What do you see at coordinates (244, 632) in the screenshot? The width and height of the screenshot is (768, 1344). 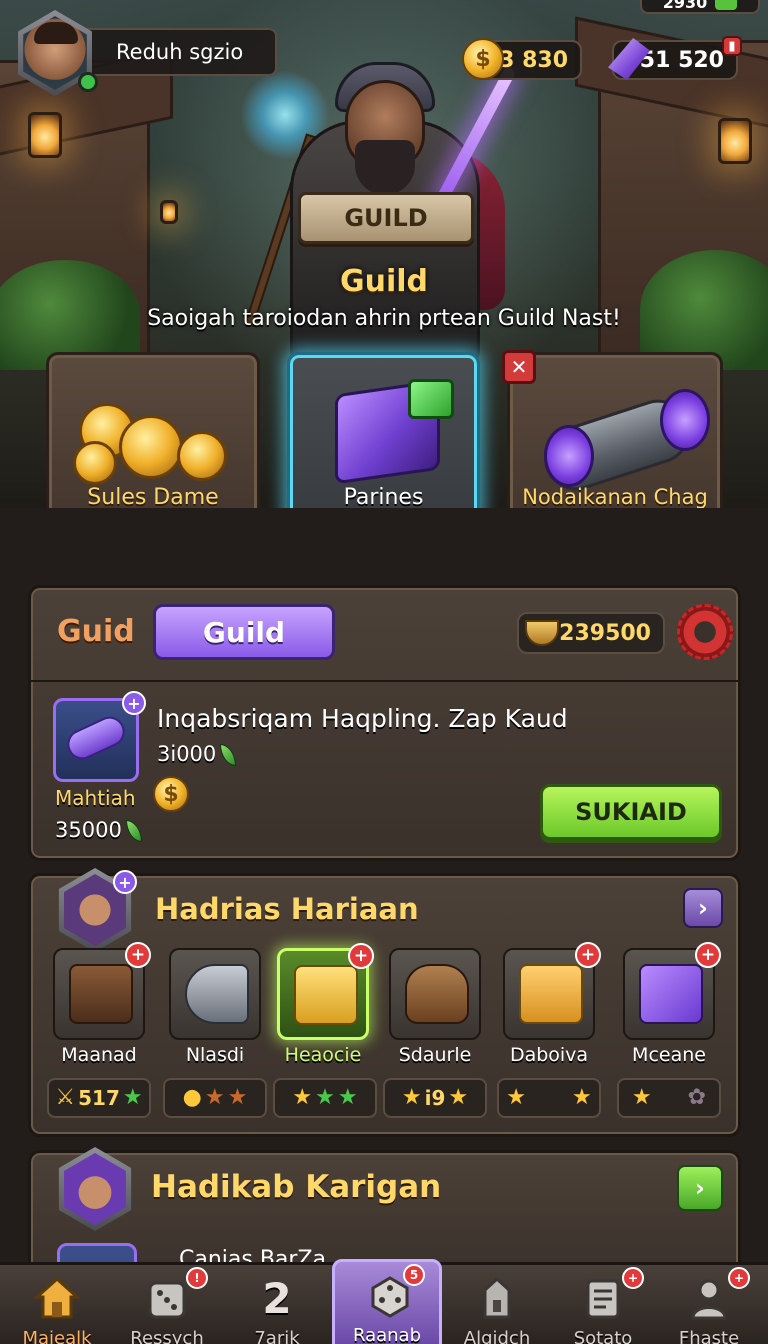 I see `tab-guild: Guild` at bounding box center [244, 632].